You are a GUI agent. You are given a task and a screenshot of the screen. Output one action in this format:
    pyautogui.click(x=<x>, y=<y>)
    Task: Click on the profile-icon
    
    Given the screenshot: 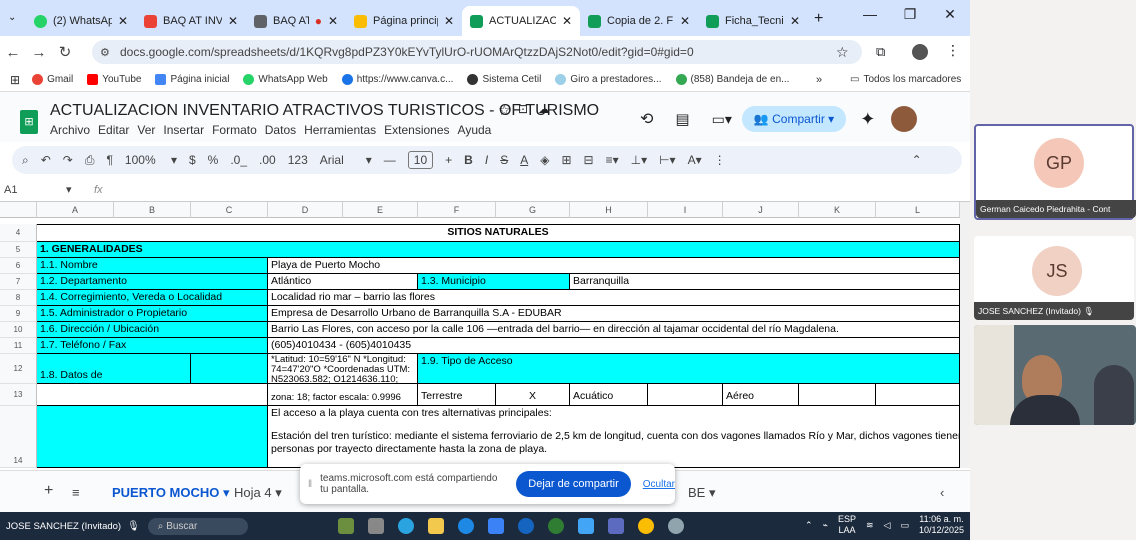 What is the action you would take?
    pyautogui.click(x=920, y=52)
    